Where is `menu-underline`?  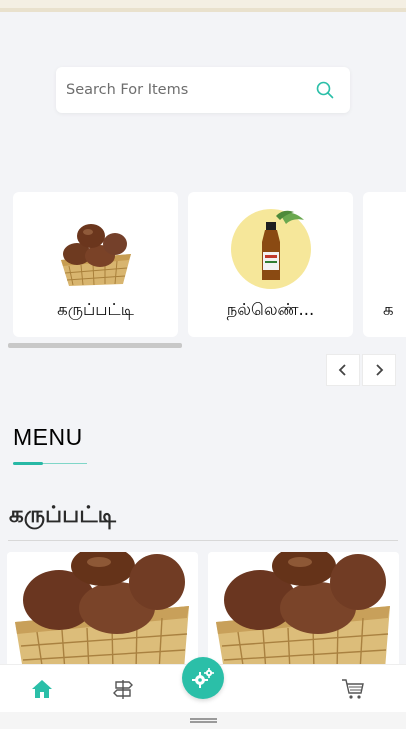 menu-underline is located at coordinates (28, 463).